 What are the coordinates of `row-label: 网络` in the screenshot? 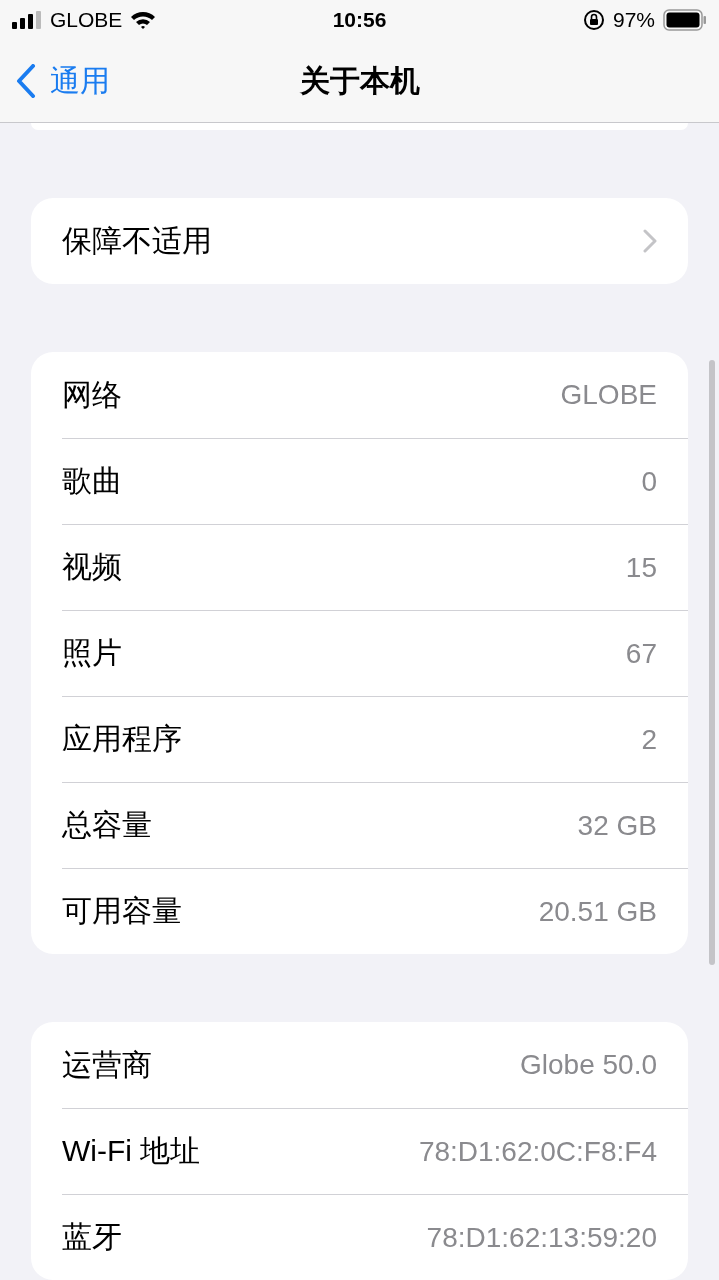 It's located at (92, 394).